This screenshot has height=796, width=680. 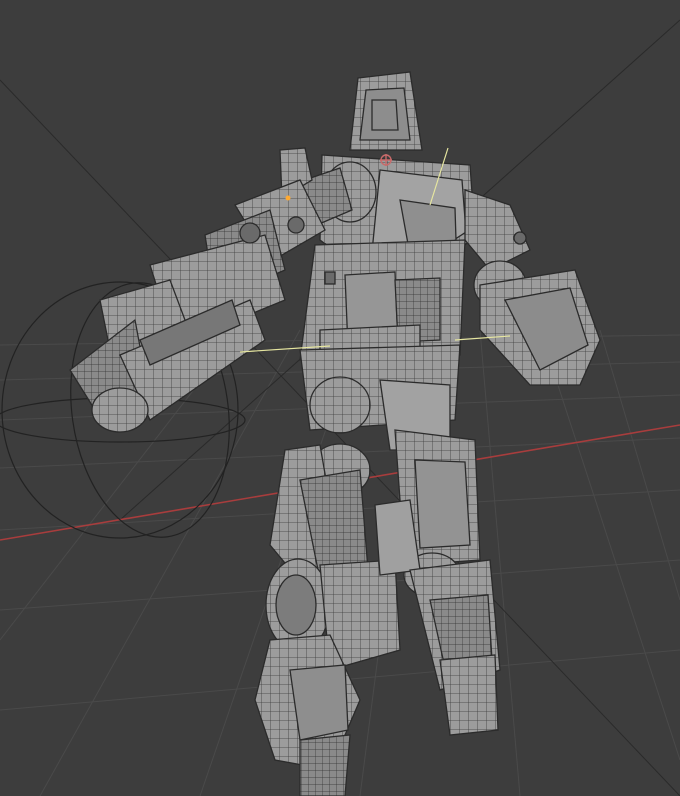 I want to click on light-origin-icon, so click(x=288, y=198).